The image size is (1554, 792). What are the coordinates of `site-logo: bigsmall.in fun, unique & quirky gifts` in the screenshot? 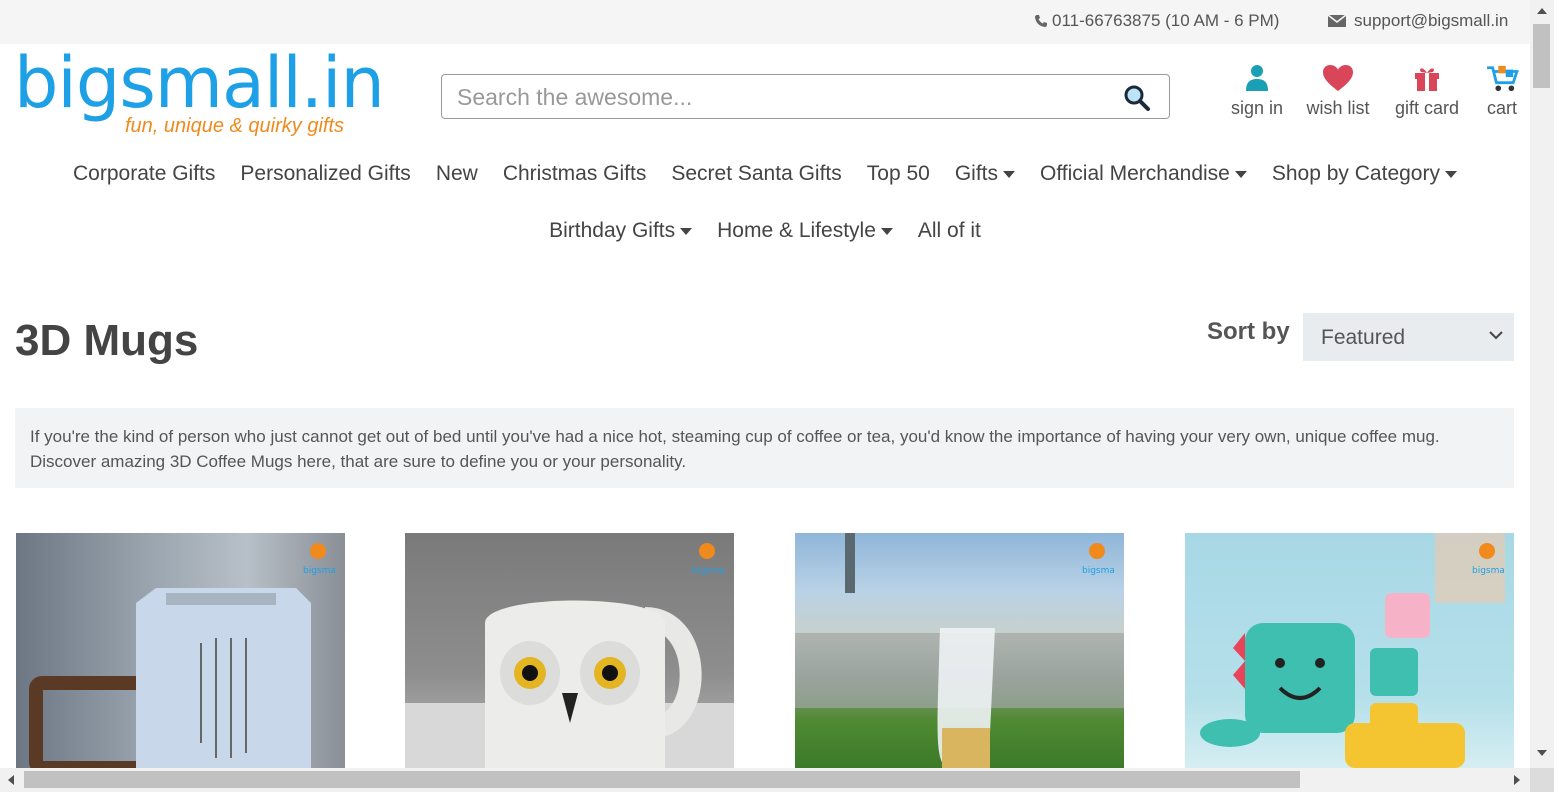 It's located at (199, 92).